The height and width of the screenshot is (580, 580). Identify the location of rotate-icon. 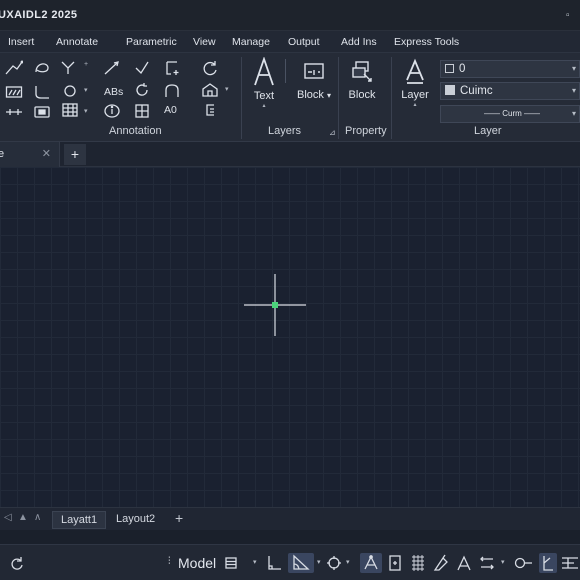
(142, 90).